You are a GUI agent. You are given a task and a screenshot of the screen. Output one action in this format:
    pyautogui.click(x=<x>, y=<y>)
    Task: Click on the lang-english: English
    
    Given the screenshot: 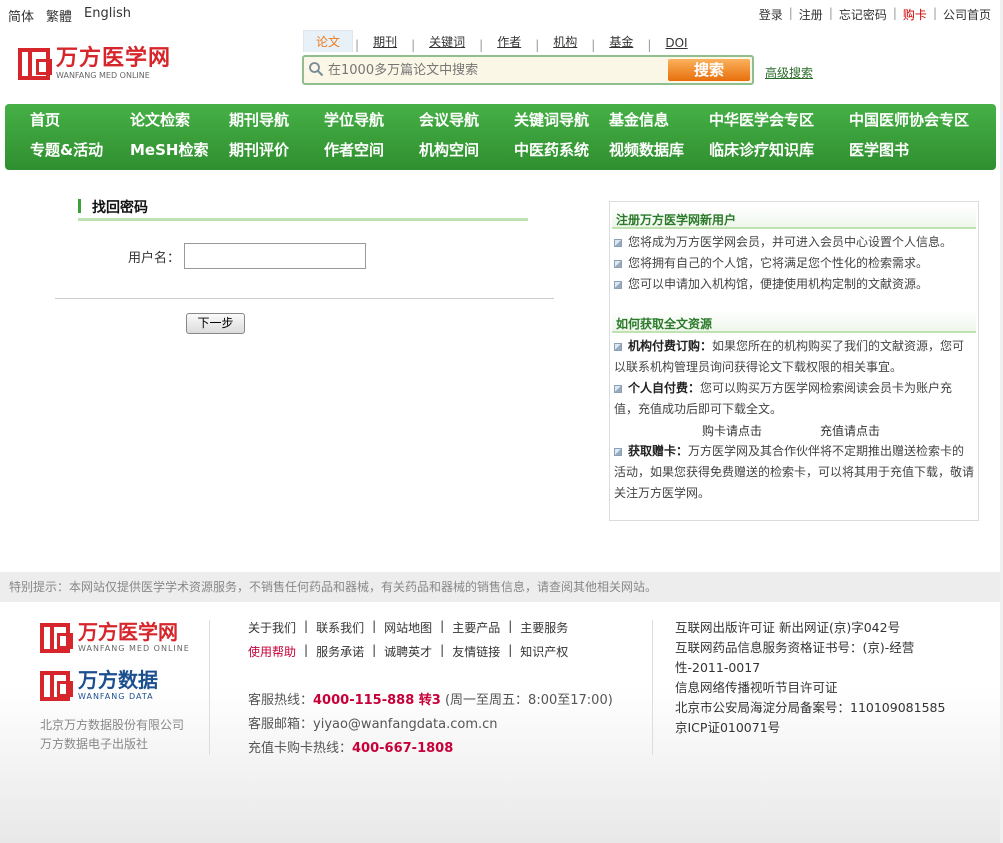 What is the action you would take?
    pyautogui.click(x=107, y=15)
    